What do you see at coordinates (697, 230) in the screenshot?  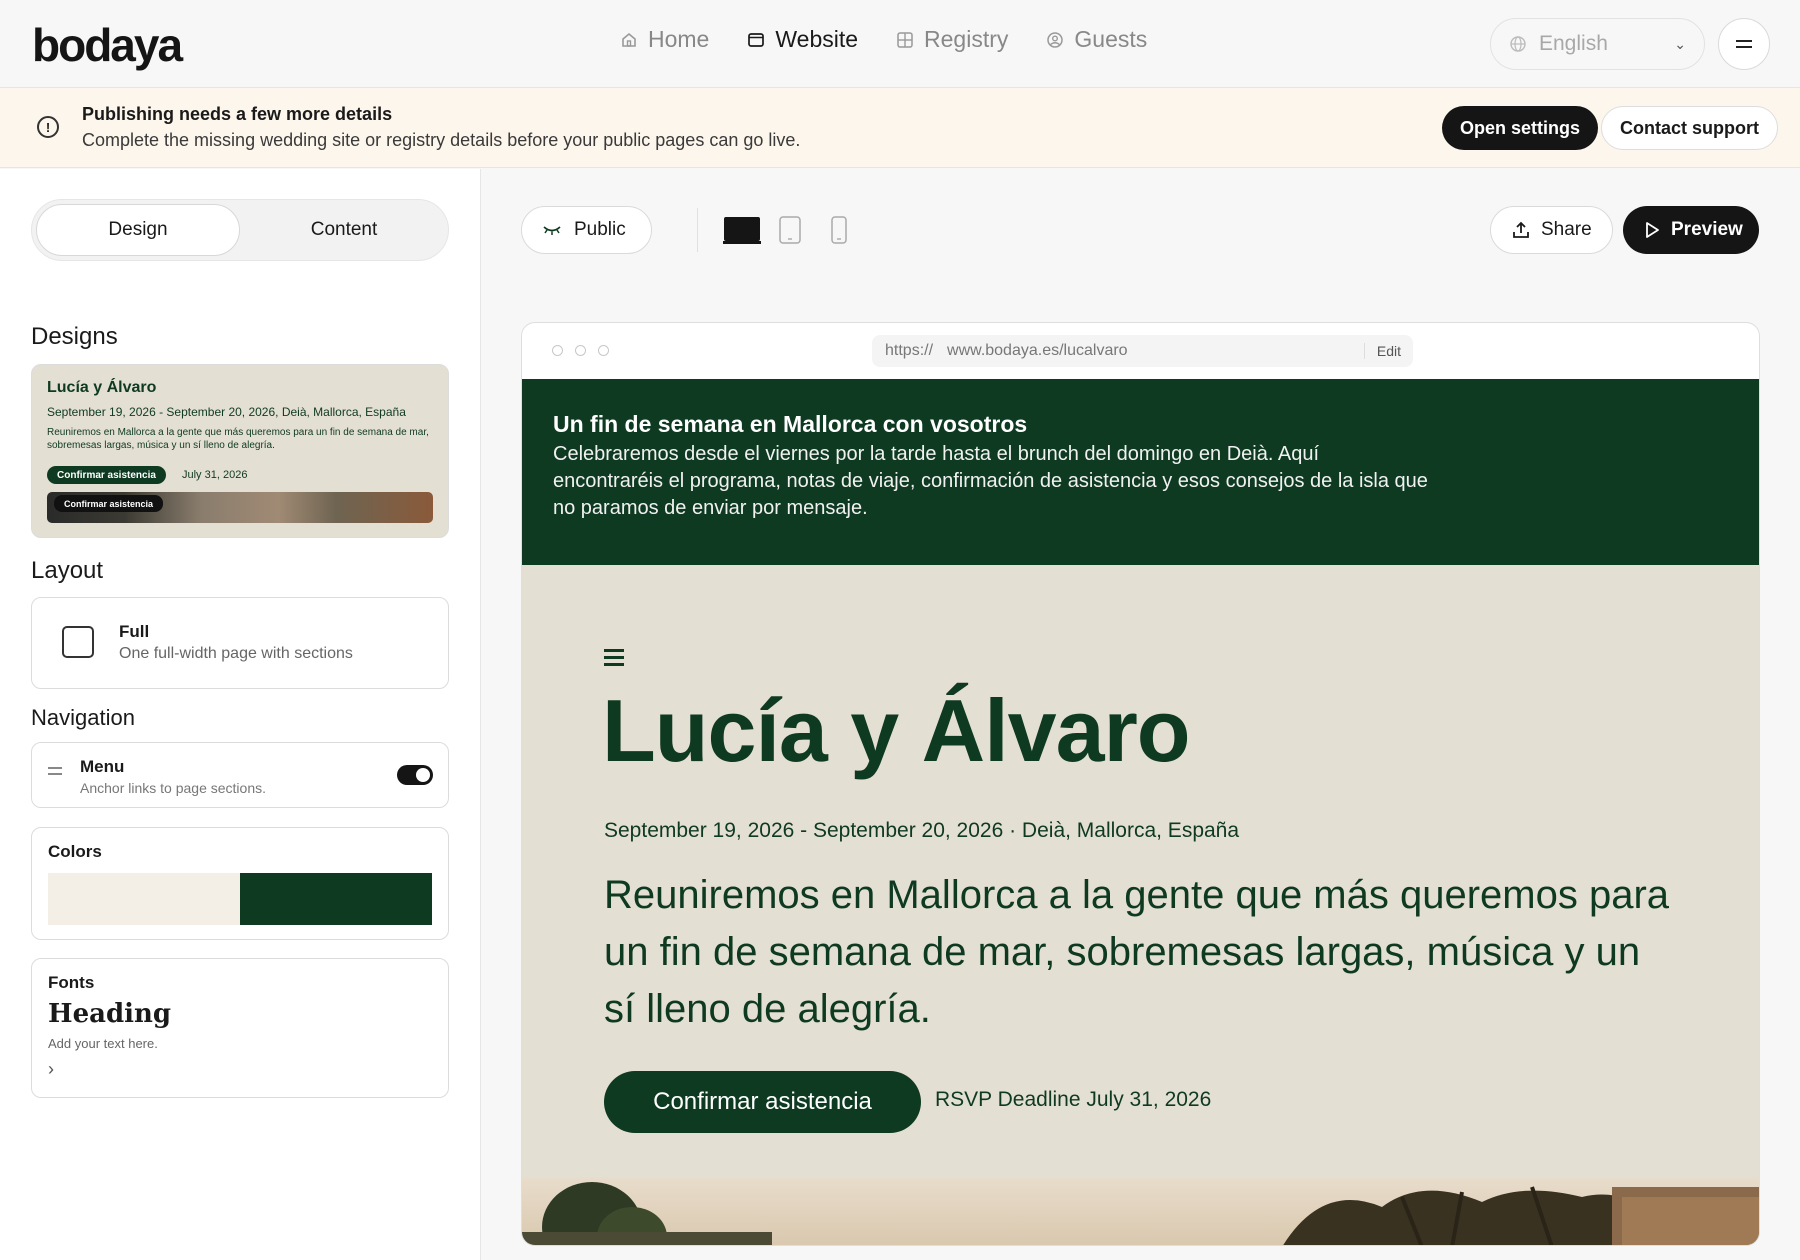 I see `toolbar-divider` at bounding box center [697, 230].